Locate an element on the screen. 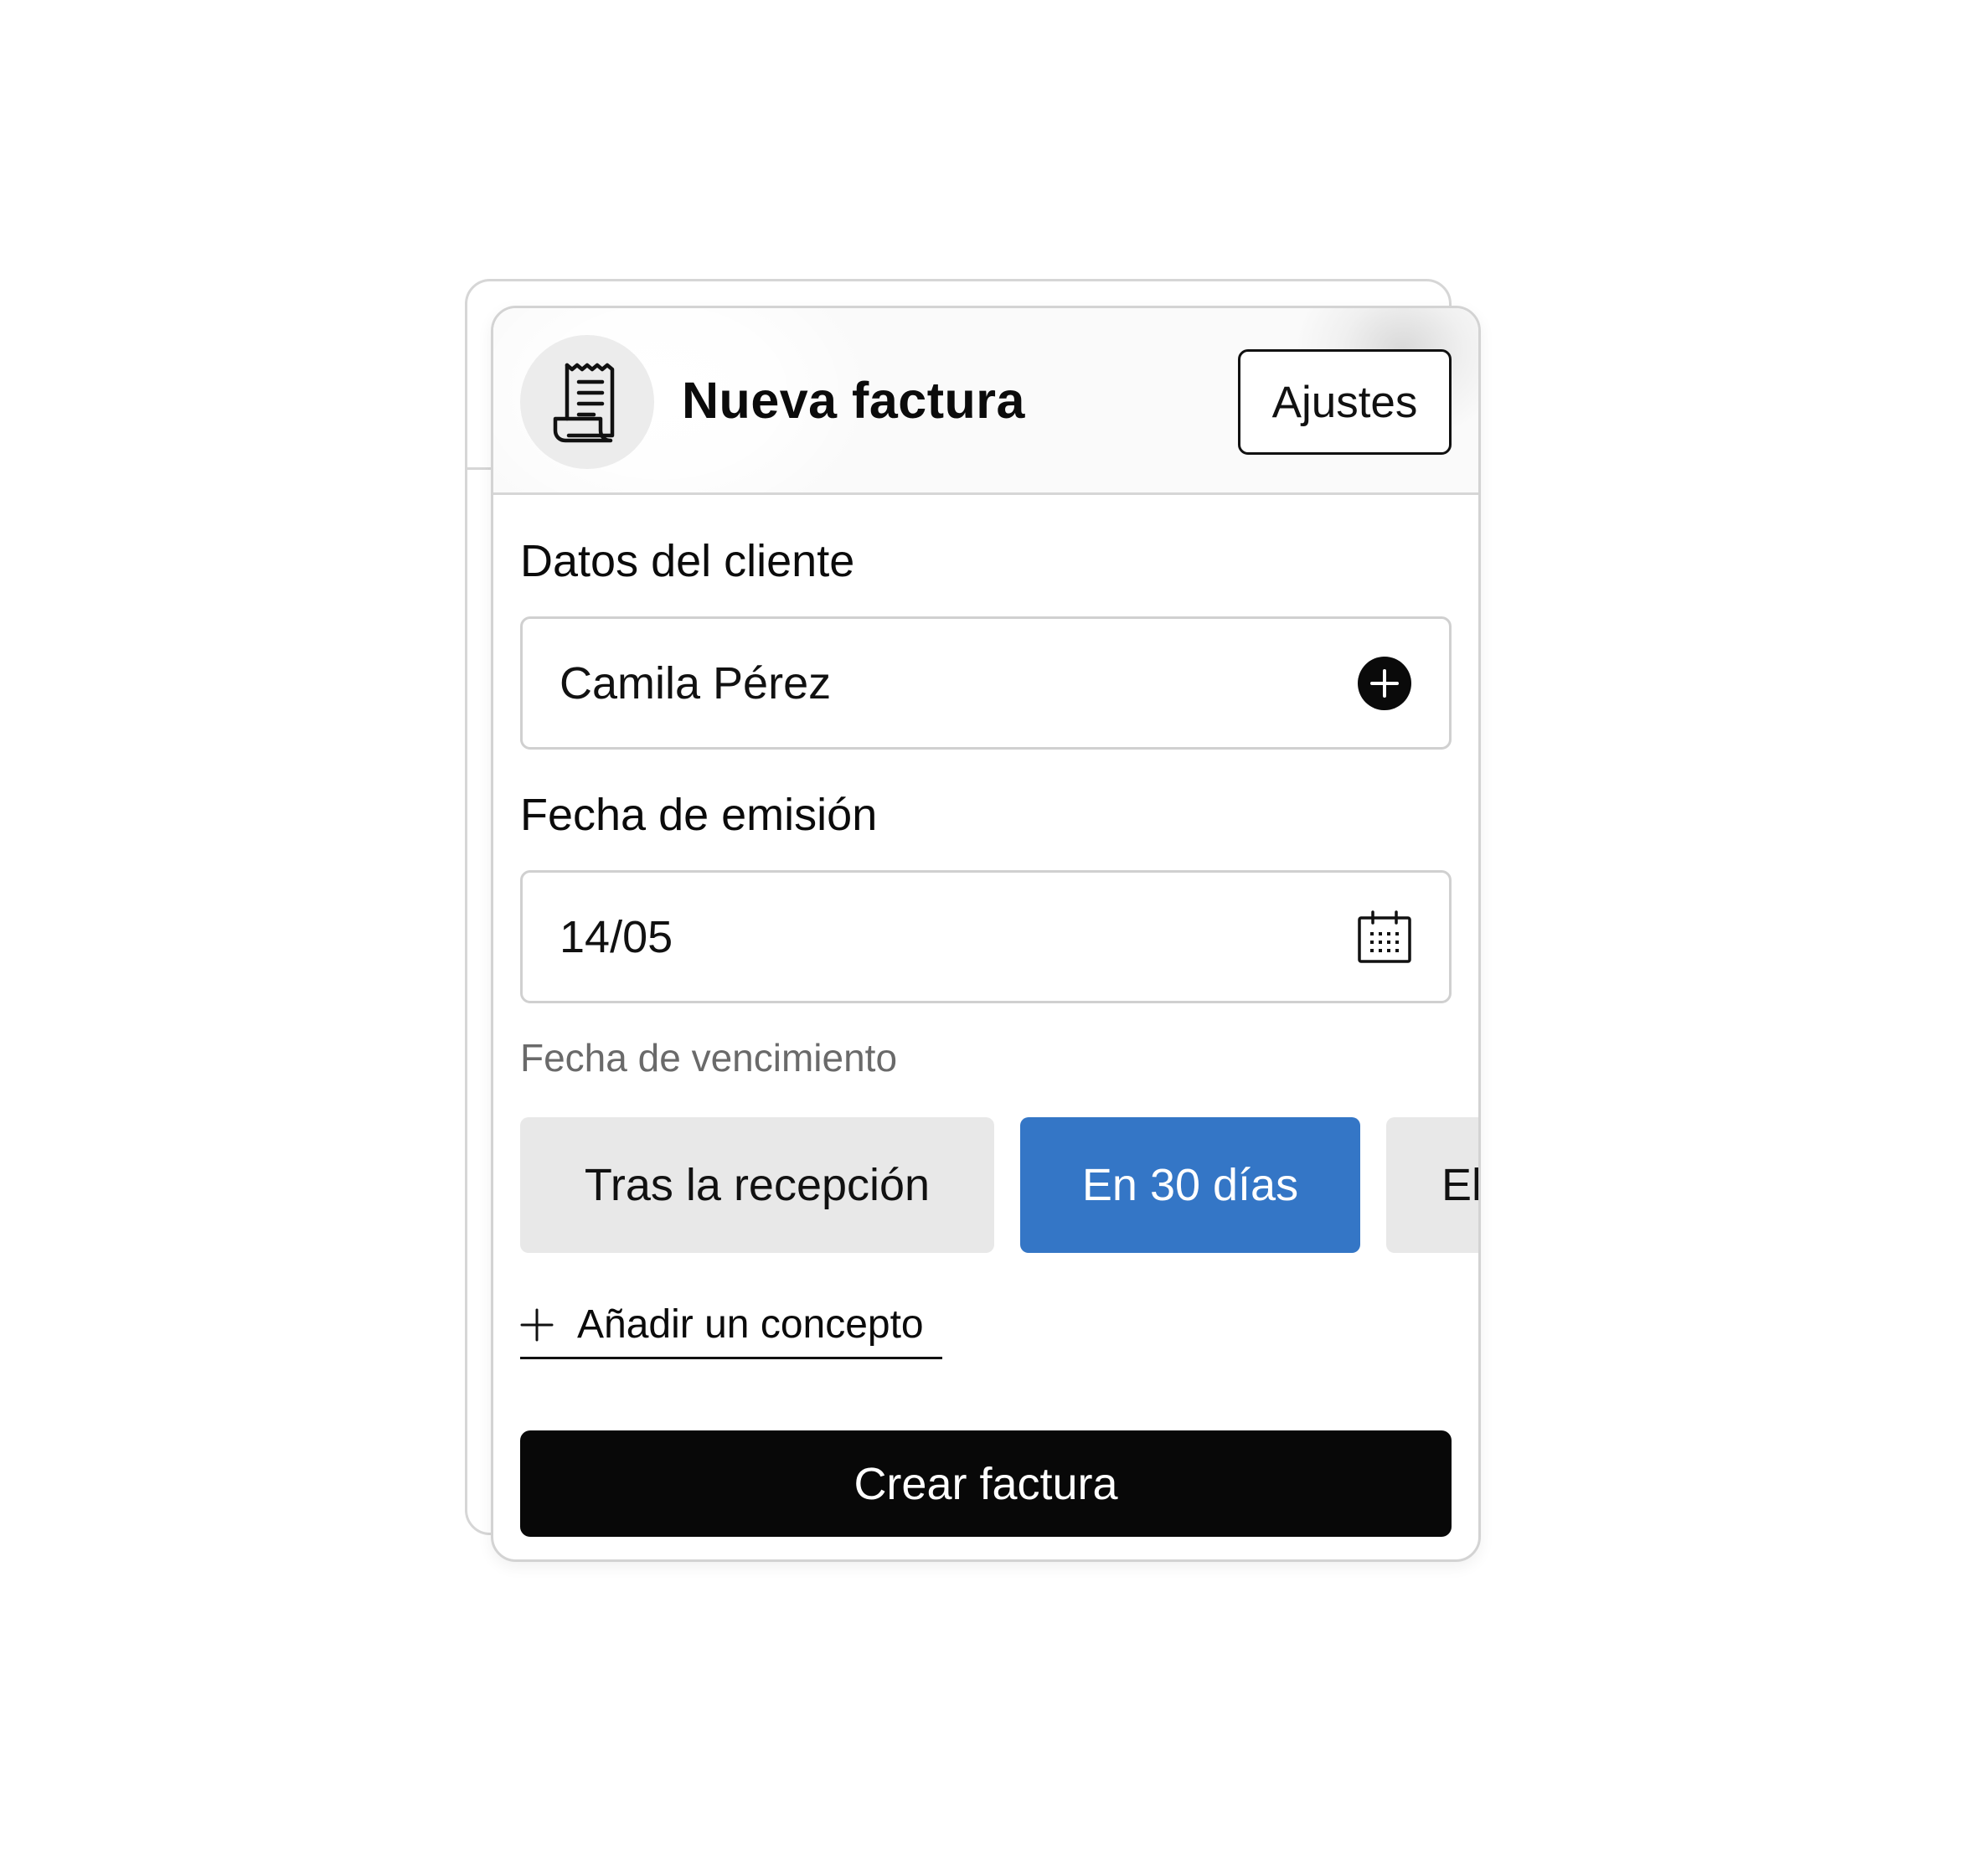  client-name-value: Camila Pérez is located at coordinates (696, 683).